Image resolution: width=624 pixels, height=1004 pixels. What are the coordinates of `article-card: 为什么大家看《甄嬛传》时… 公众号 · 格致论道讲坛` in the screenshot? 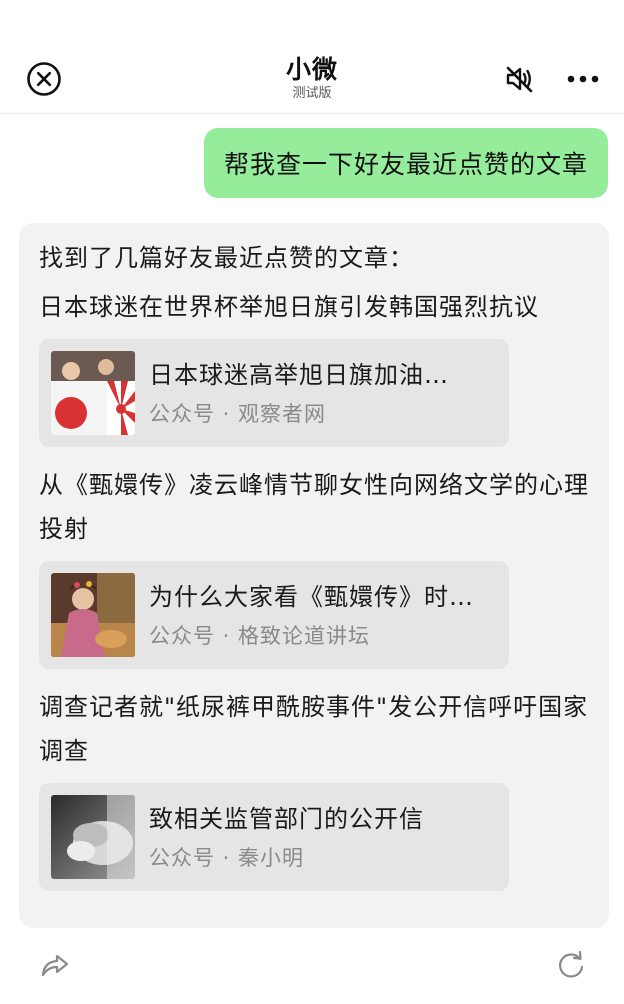 It's located at (274, 615).